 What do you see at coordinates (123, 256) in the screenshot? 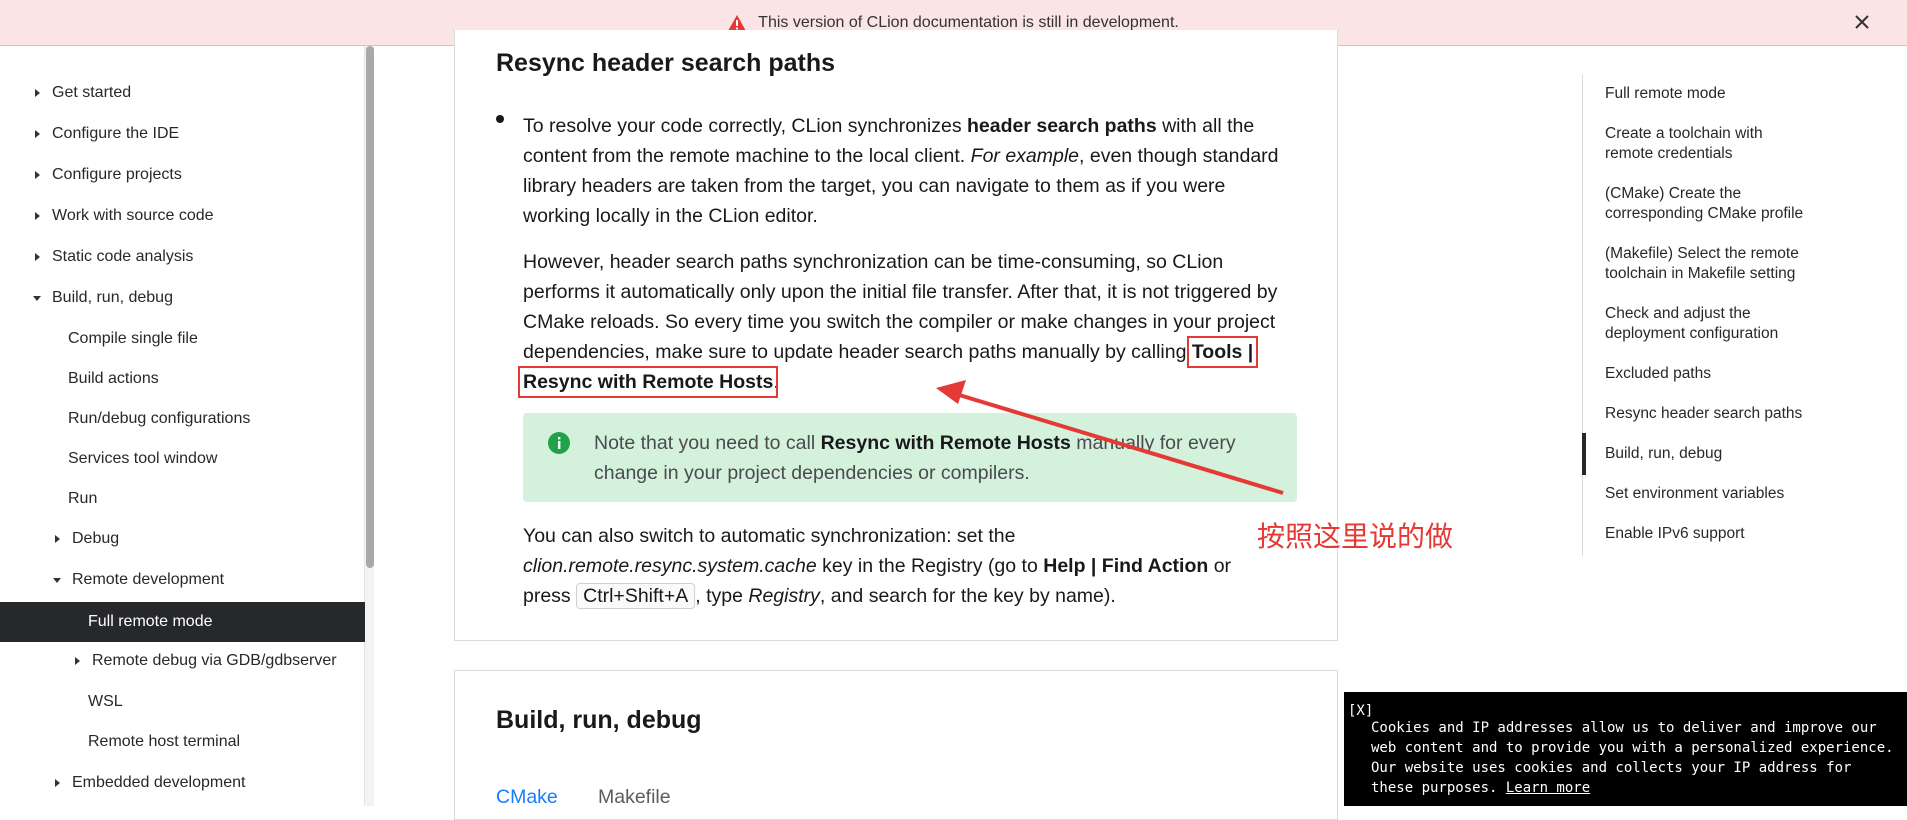
I see `sidebar-item-label: Static code analysis` at bounding box center [123, 256].